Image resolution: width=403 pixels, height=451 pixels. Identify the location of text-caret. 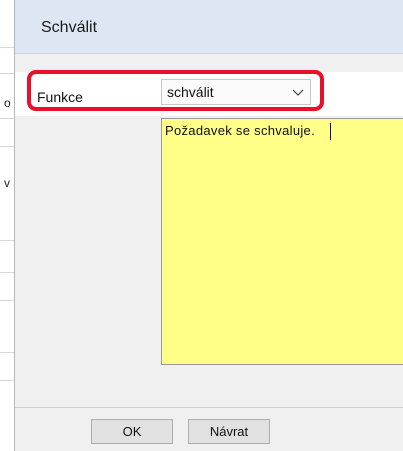
(330, 131).